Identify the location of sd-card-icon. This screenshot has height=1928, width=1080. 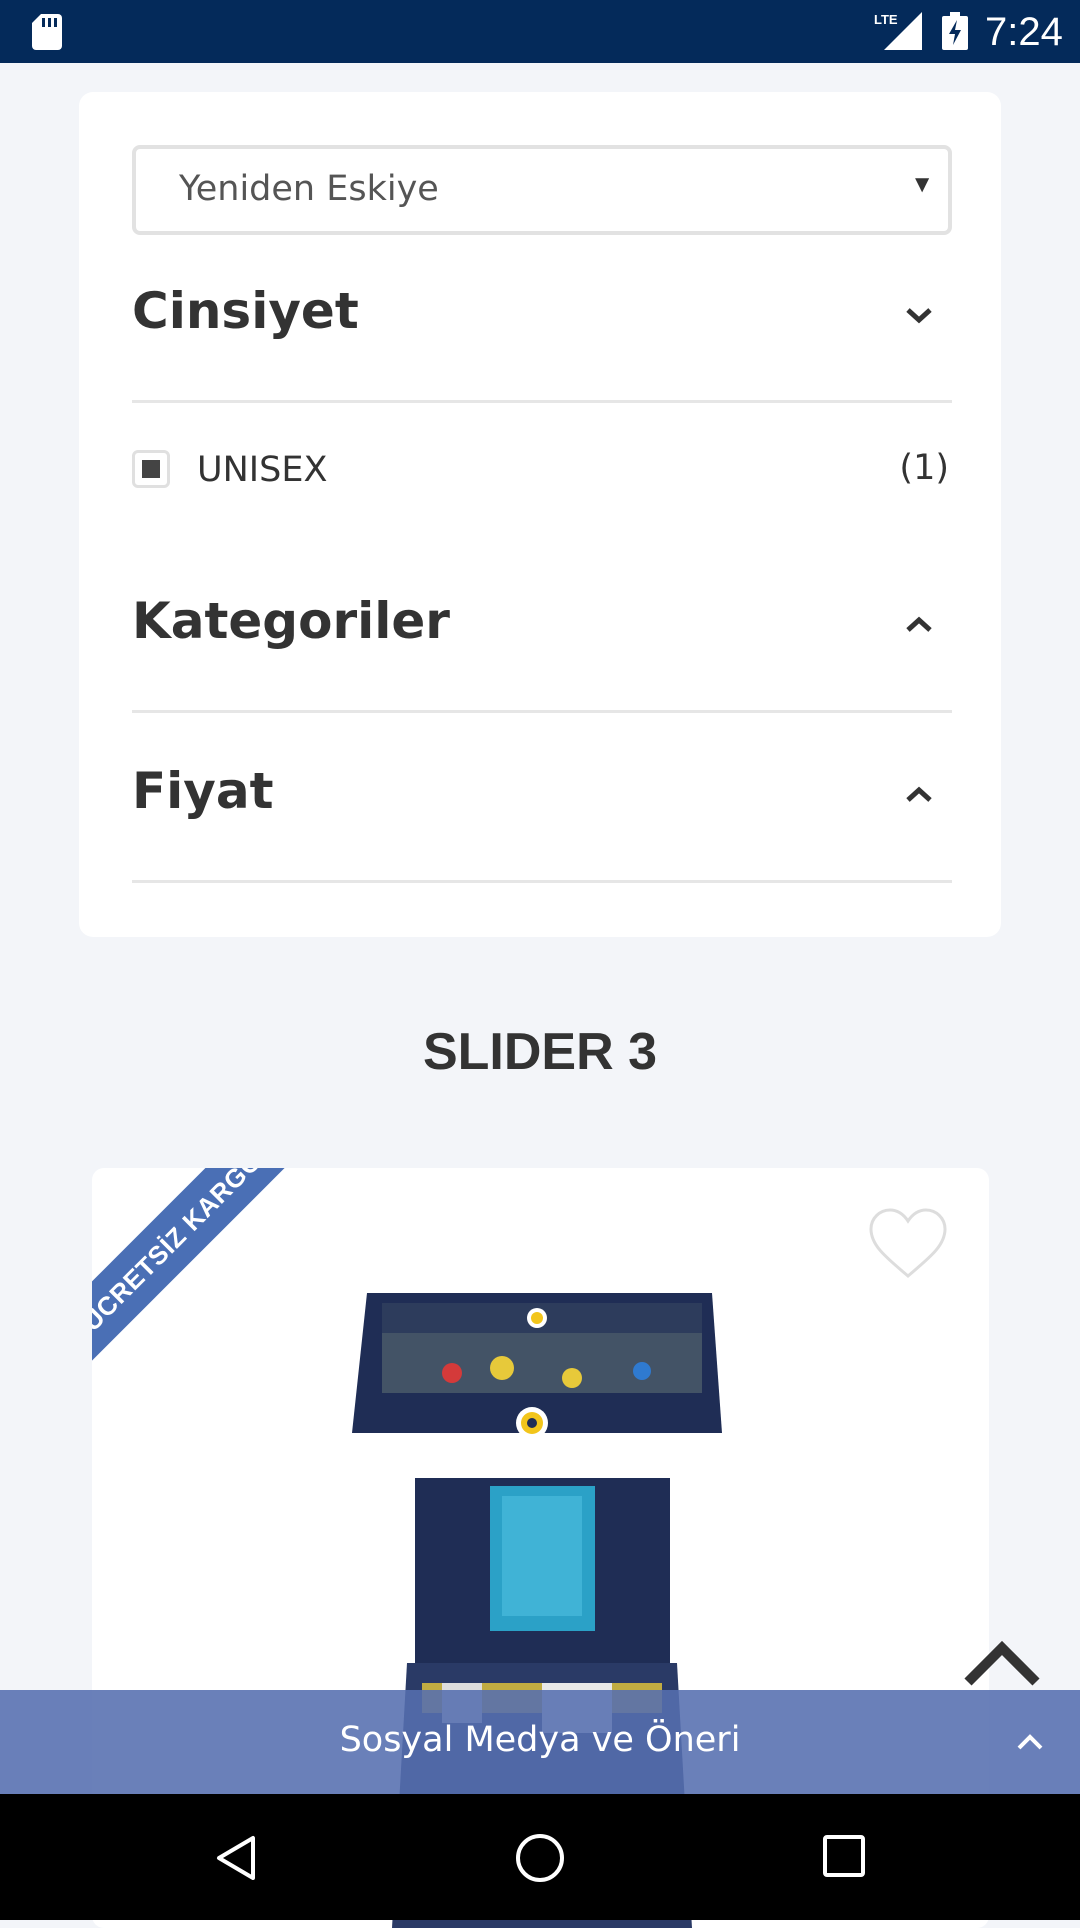
(47, 32).